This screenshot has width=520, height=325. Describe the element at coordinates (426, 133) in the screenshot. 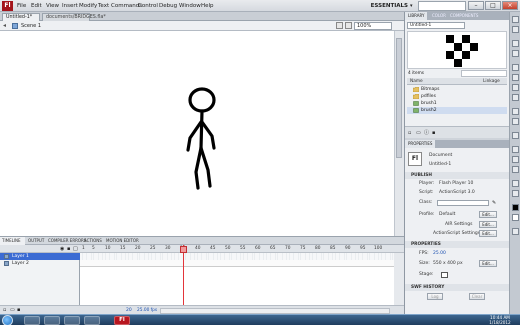

I see `properties-icon: ⓘ` at that location.